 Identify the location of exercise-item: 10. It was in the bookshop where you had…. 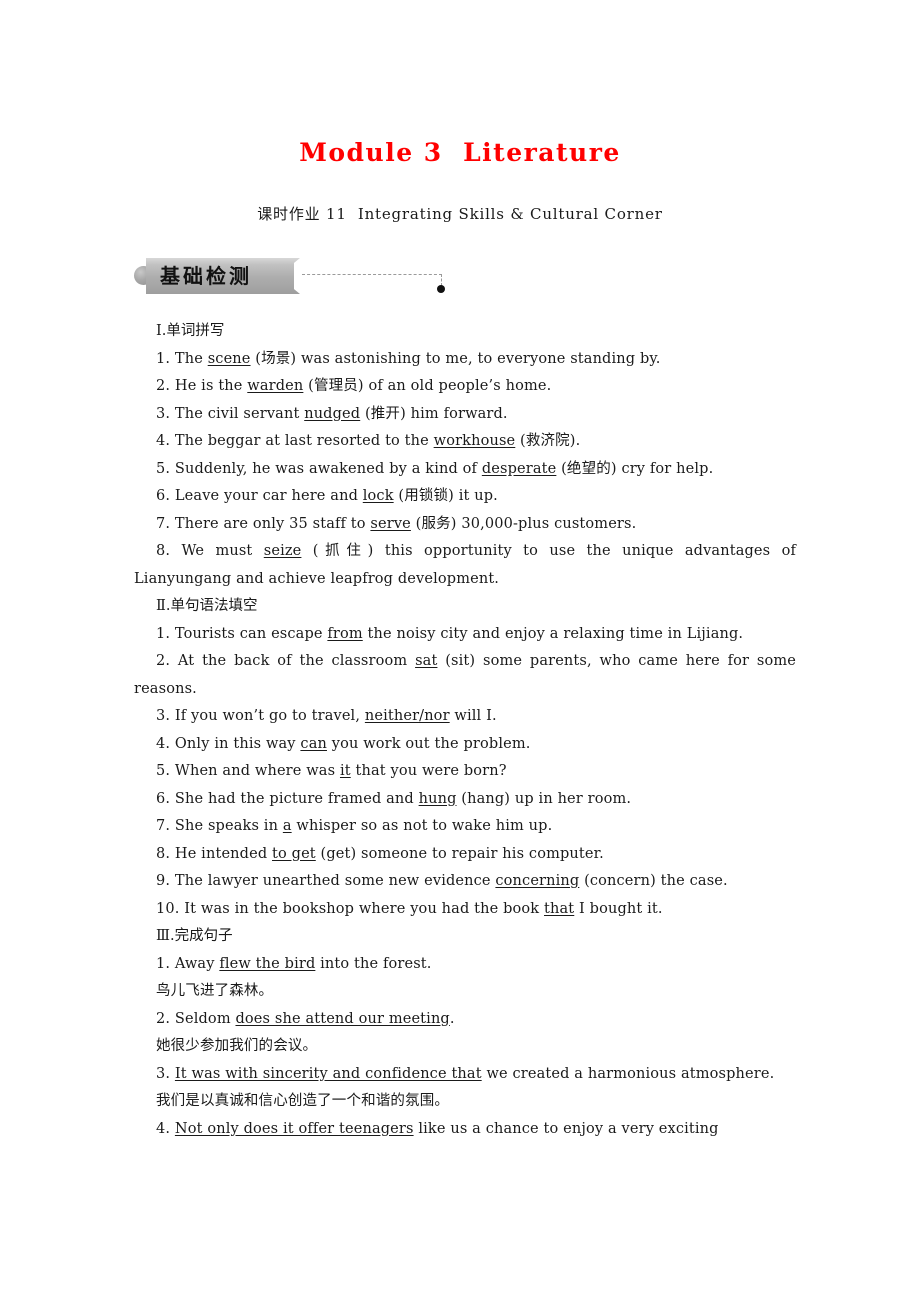
(465, 910).